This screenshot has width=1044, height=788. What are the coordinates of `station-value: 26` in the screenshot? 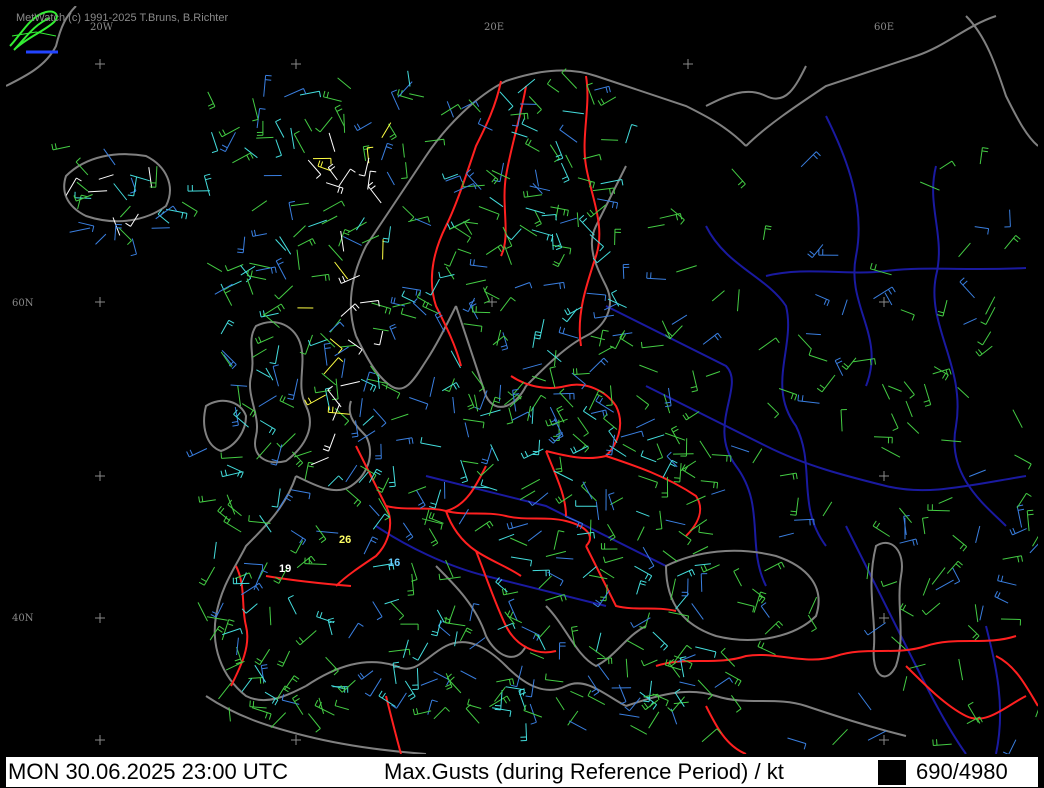 It's located at (345, 540).